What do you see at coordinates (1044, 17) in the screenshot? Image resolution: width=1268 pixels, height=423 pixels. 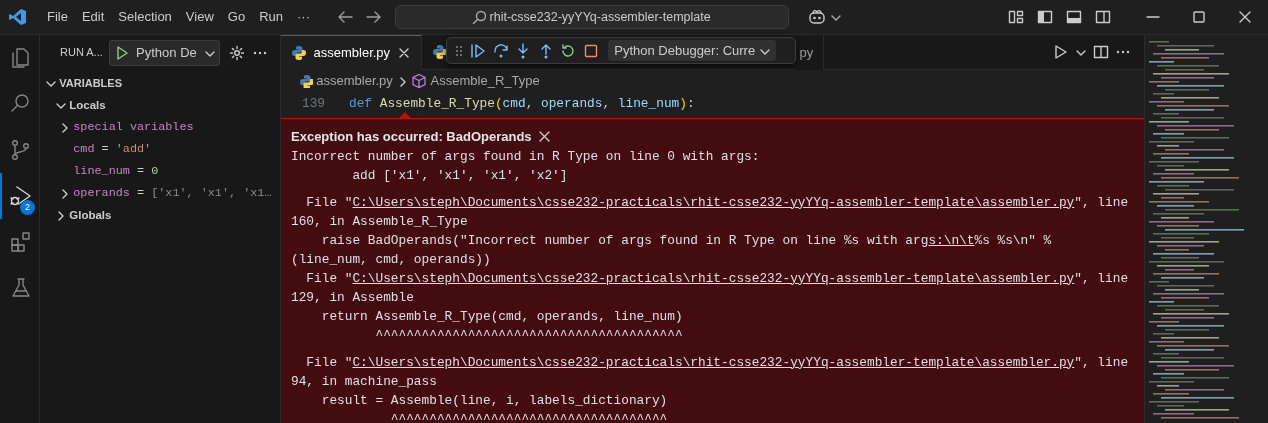 I see `left-panel-icon` at bounding box center [1044, 17].